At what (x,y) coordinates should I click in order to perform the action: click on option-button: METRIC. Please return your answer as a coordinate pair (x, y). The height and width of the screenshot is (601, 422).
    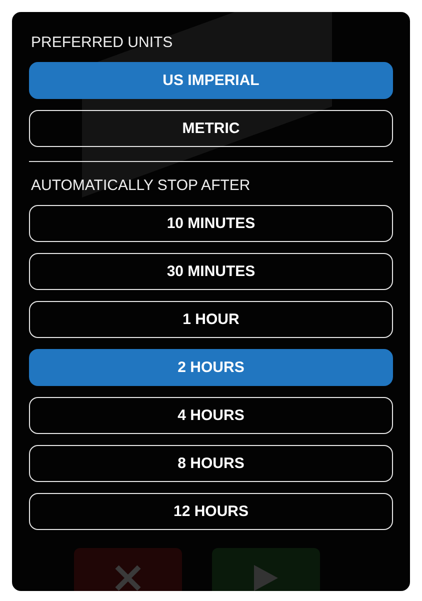
    Looking at the image, I should click on (211, 128).